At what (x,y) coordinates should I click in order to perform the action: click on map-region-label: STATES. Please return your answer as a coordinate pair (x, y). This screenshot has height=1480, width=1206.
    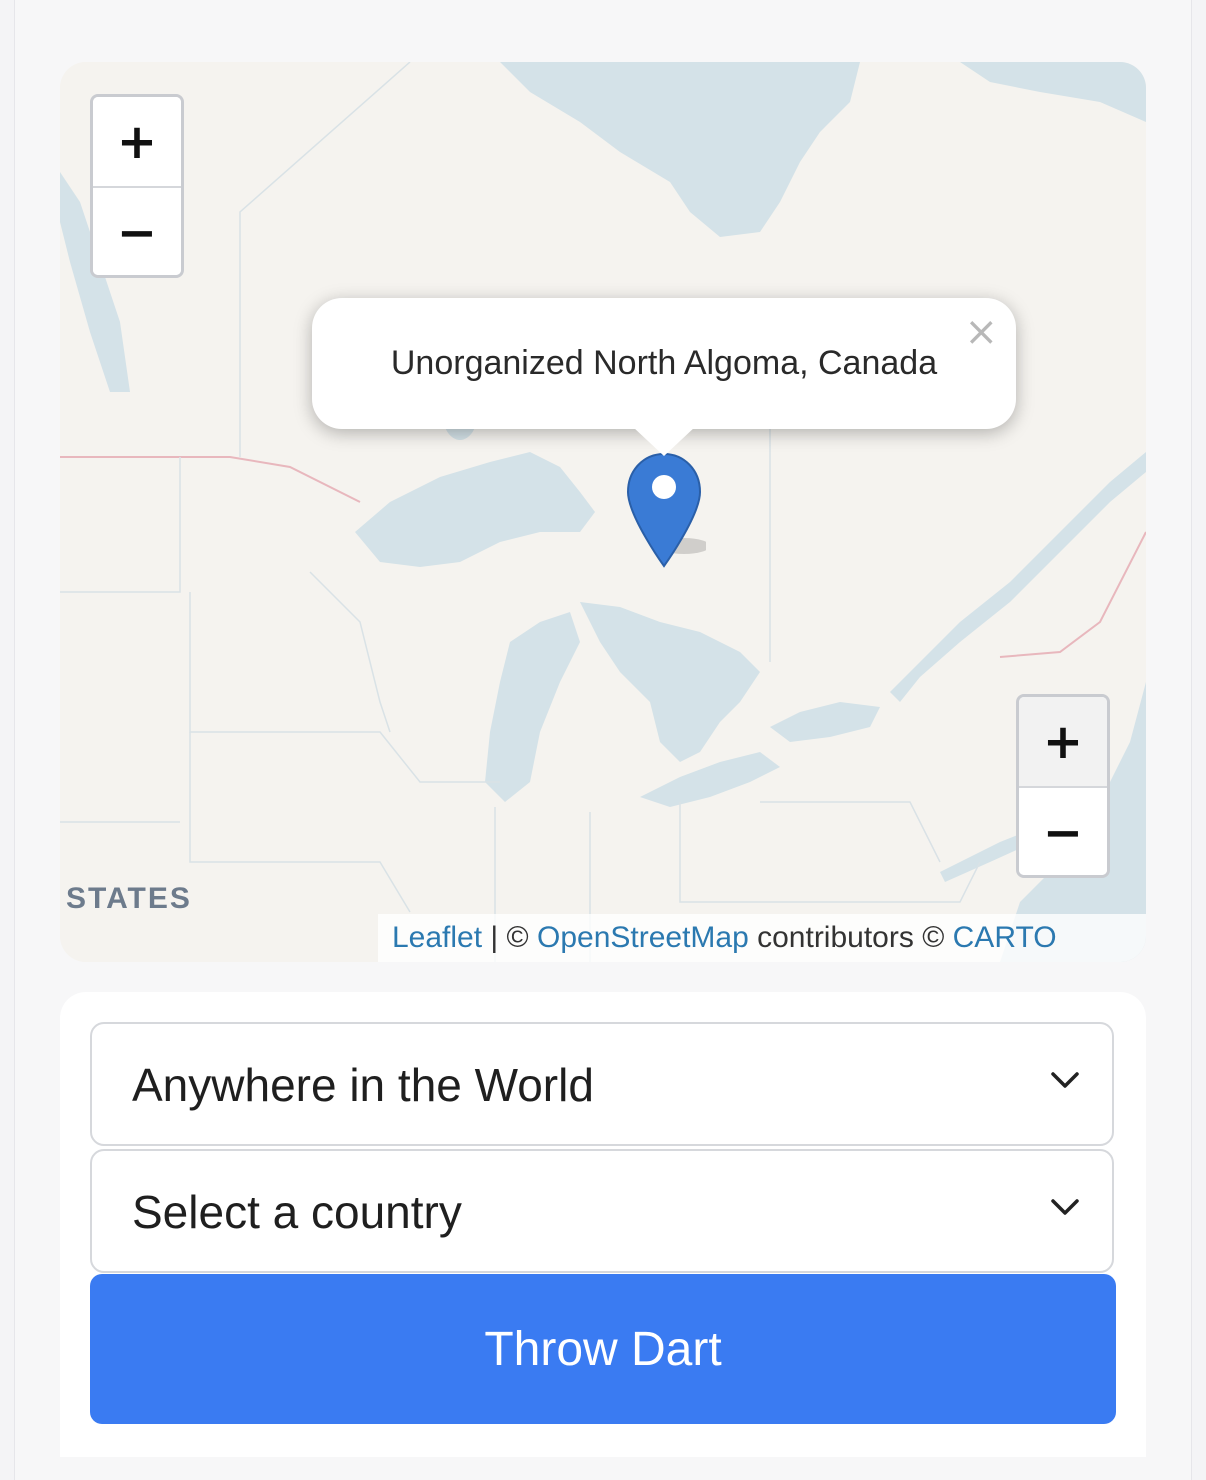
    Looking at the image, I should click on (129, 898).